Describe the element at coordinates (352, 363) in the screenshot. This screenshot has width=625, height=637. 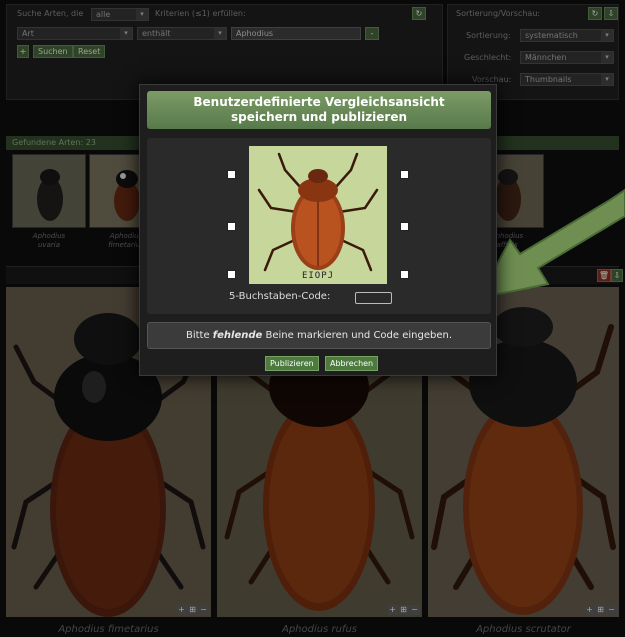
I see `cancel-button: Abbrechen` at that location.